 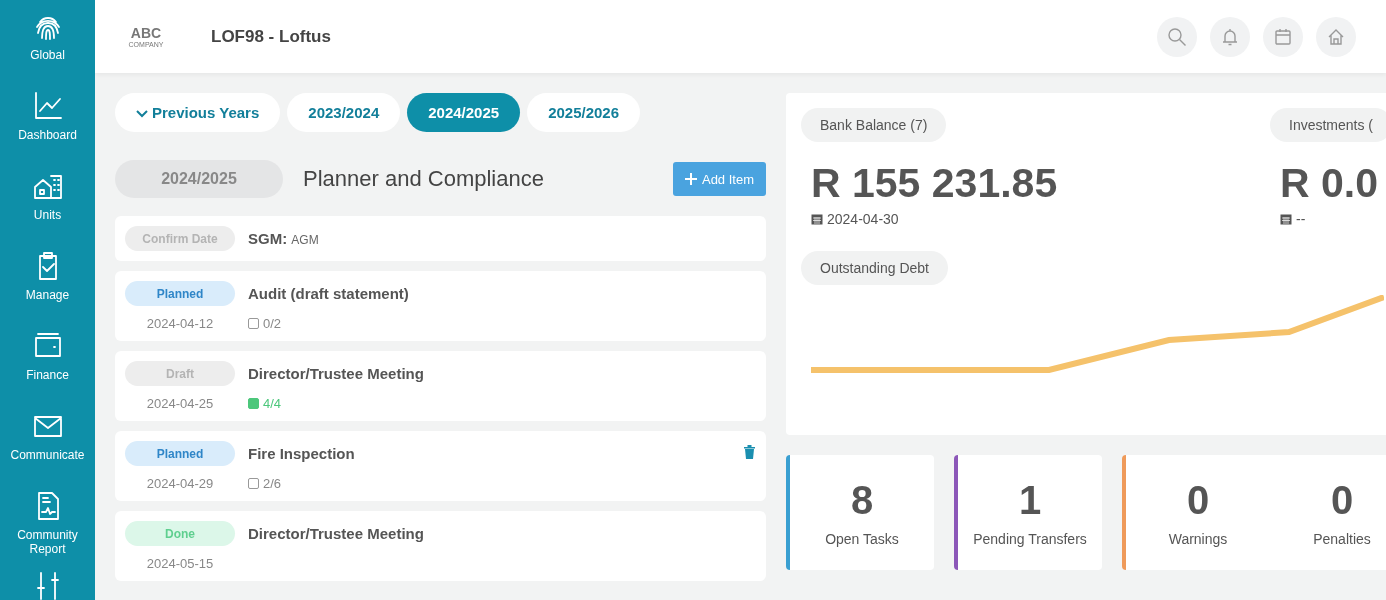 I want to click on calendar-button, so click(x=1283, y=36).